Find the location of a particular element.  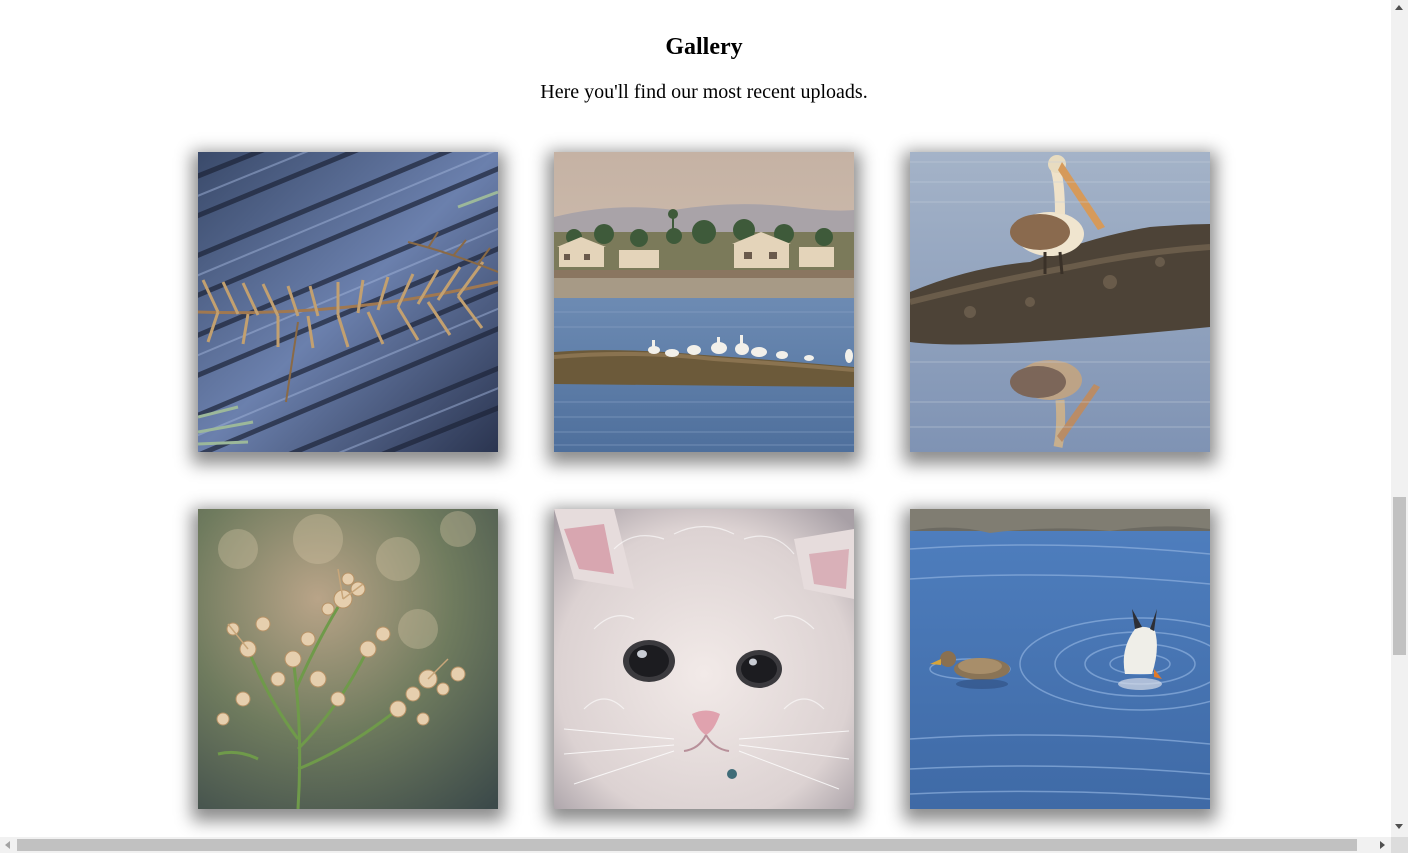

kitten-image is located at coordinates (704, 659).